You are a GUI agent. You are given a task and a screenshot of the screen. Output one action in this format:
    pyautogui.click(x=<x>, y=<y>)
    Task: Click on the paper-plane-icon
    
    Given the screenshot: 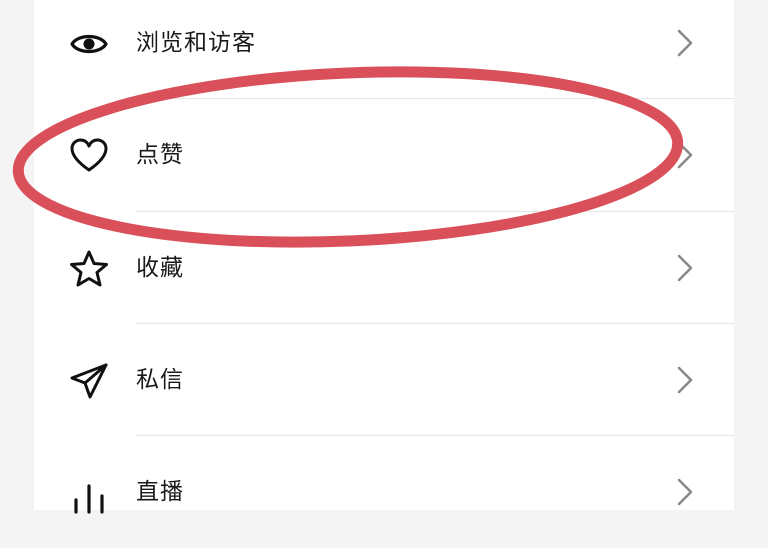 What is the action you would take?
    pyautogui.click(x=89, y=381)
    